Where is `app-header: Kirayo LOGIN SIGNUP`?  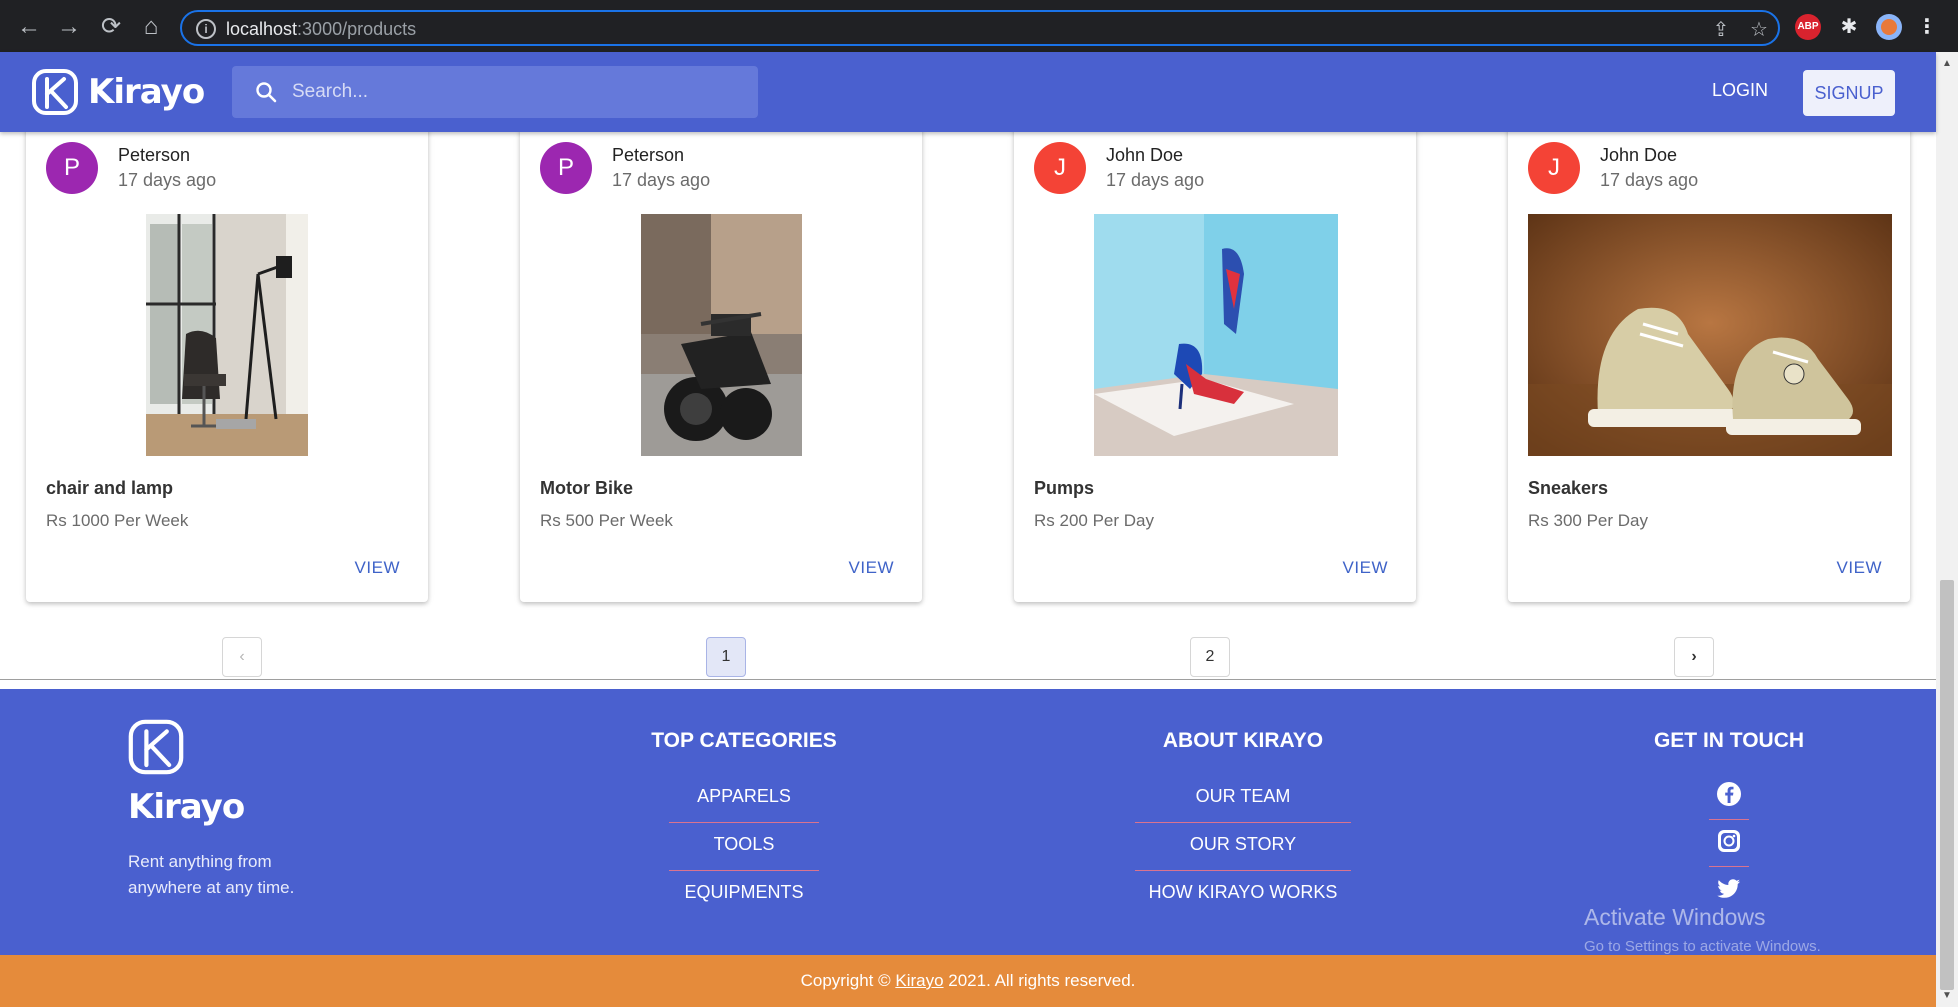 app-header: Kirayo LOGIN SIGNUP is located at coordinates (968, 92).